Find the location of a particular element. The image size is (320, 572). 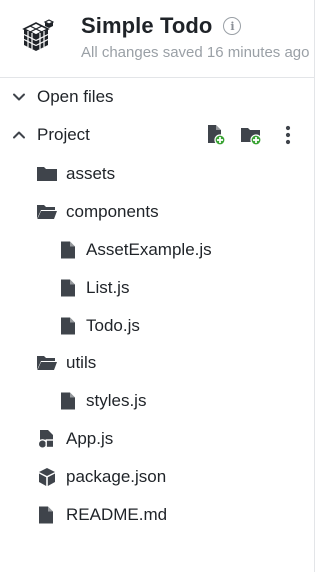

tree-item-label: styles.js is located at coordinates (116, 400).